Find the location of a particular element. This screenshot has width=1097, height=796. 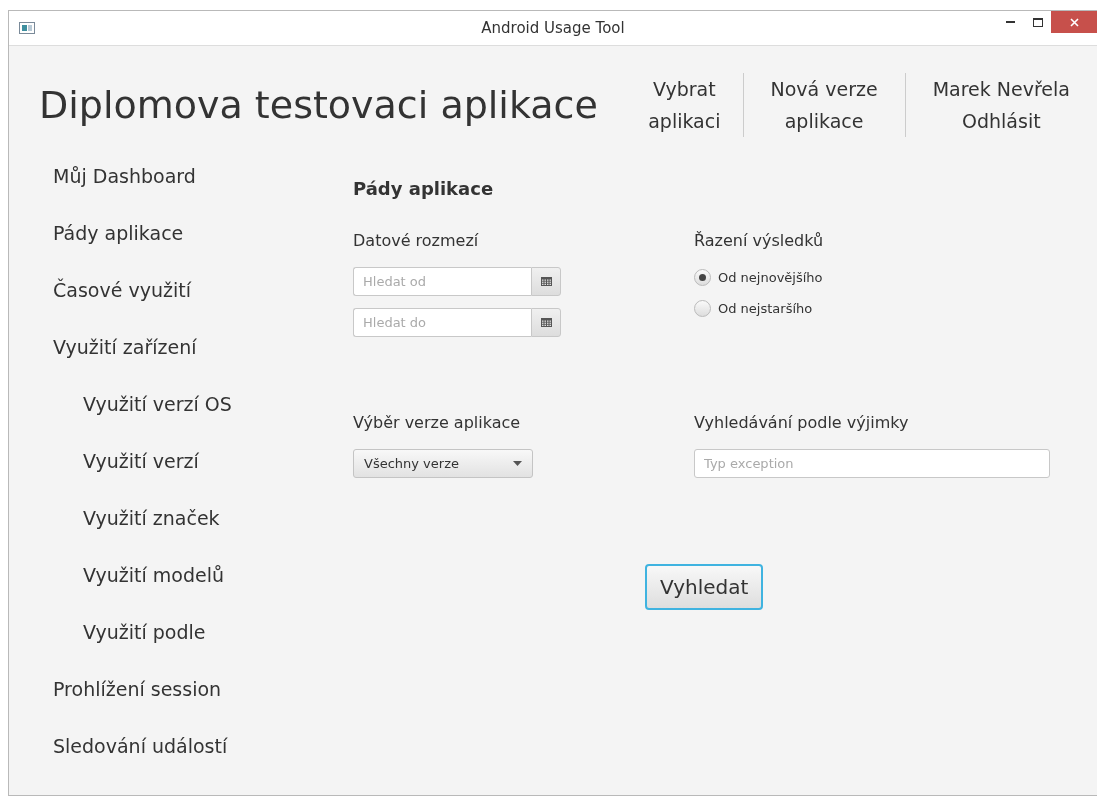

date-field: Hledat do is located at coordinates (442, 322).